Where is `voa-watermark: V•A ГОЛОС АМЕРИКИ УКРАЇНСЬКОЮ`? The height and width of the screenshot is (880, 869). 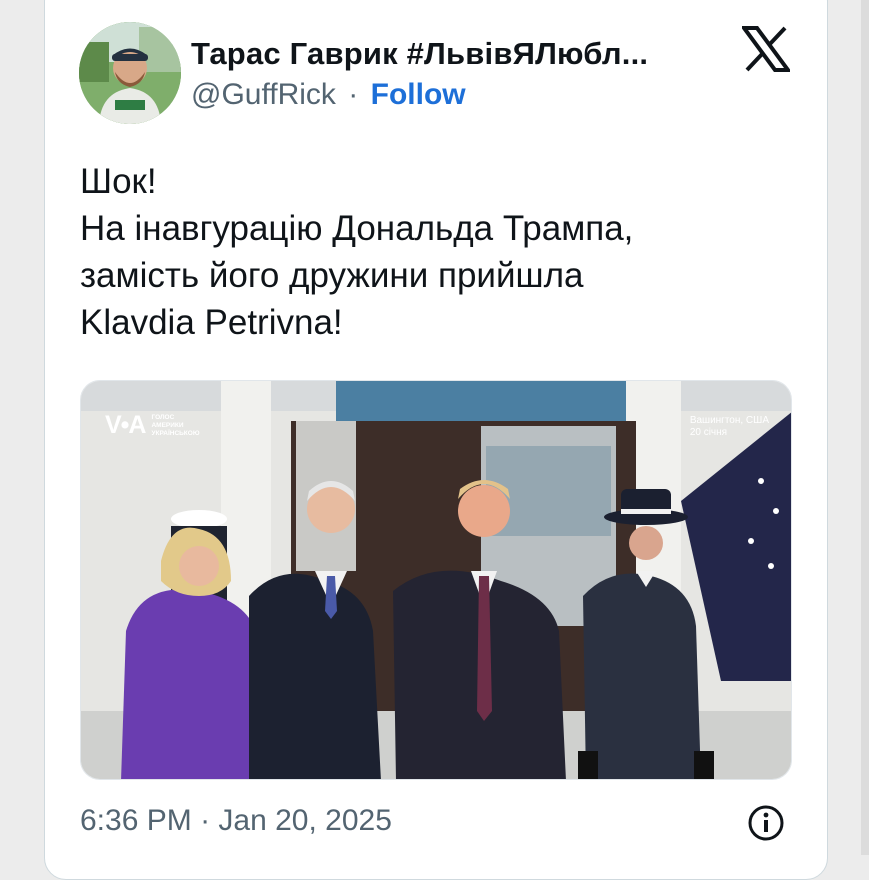
voa-watermark: V•A ГОЛОС АМЕРИКИ УКРАЇНСЬКОЮ is located at coordinates (152, 425).